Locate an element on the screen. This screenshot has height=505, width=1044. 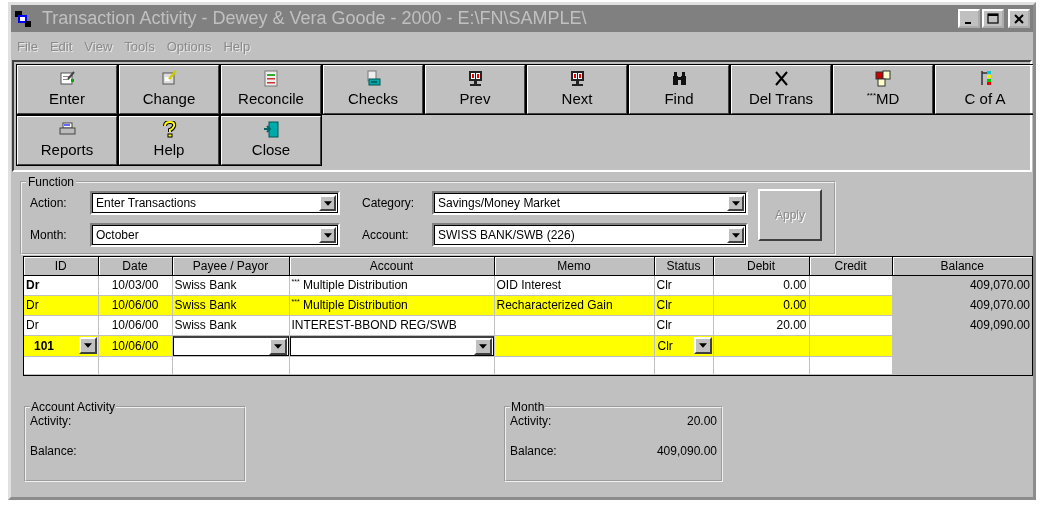
dropdown-field: October is located at coordinates (215, 235).